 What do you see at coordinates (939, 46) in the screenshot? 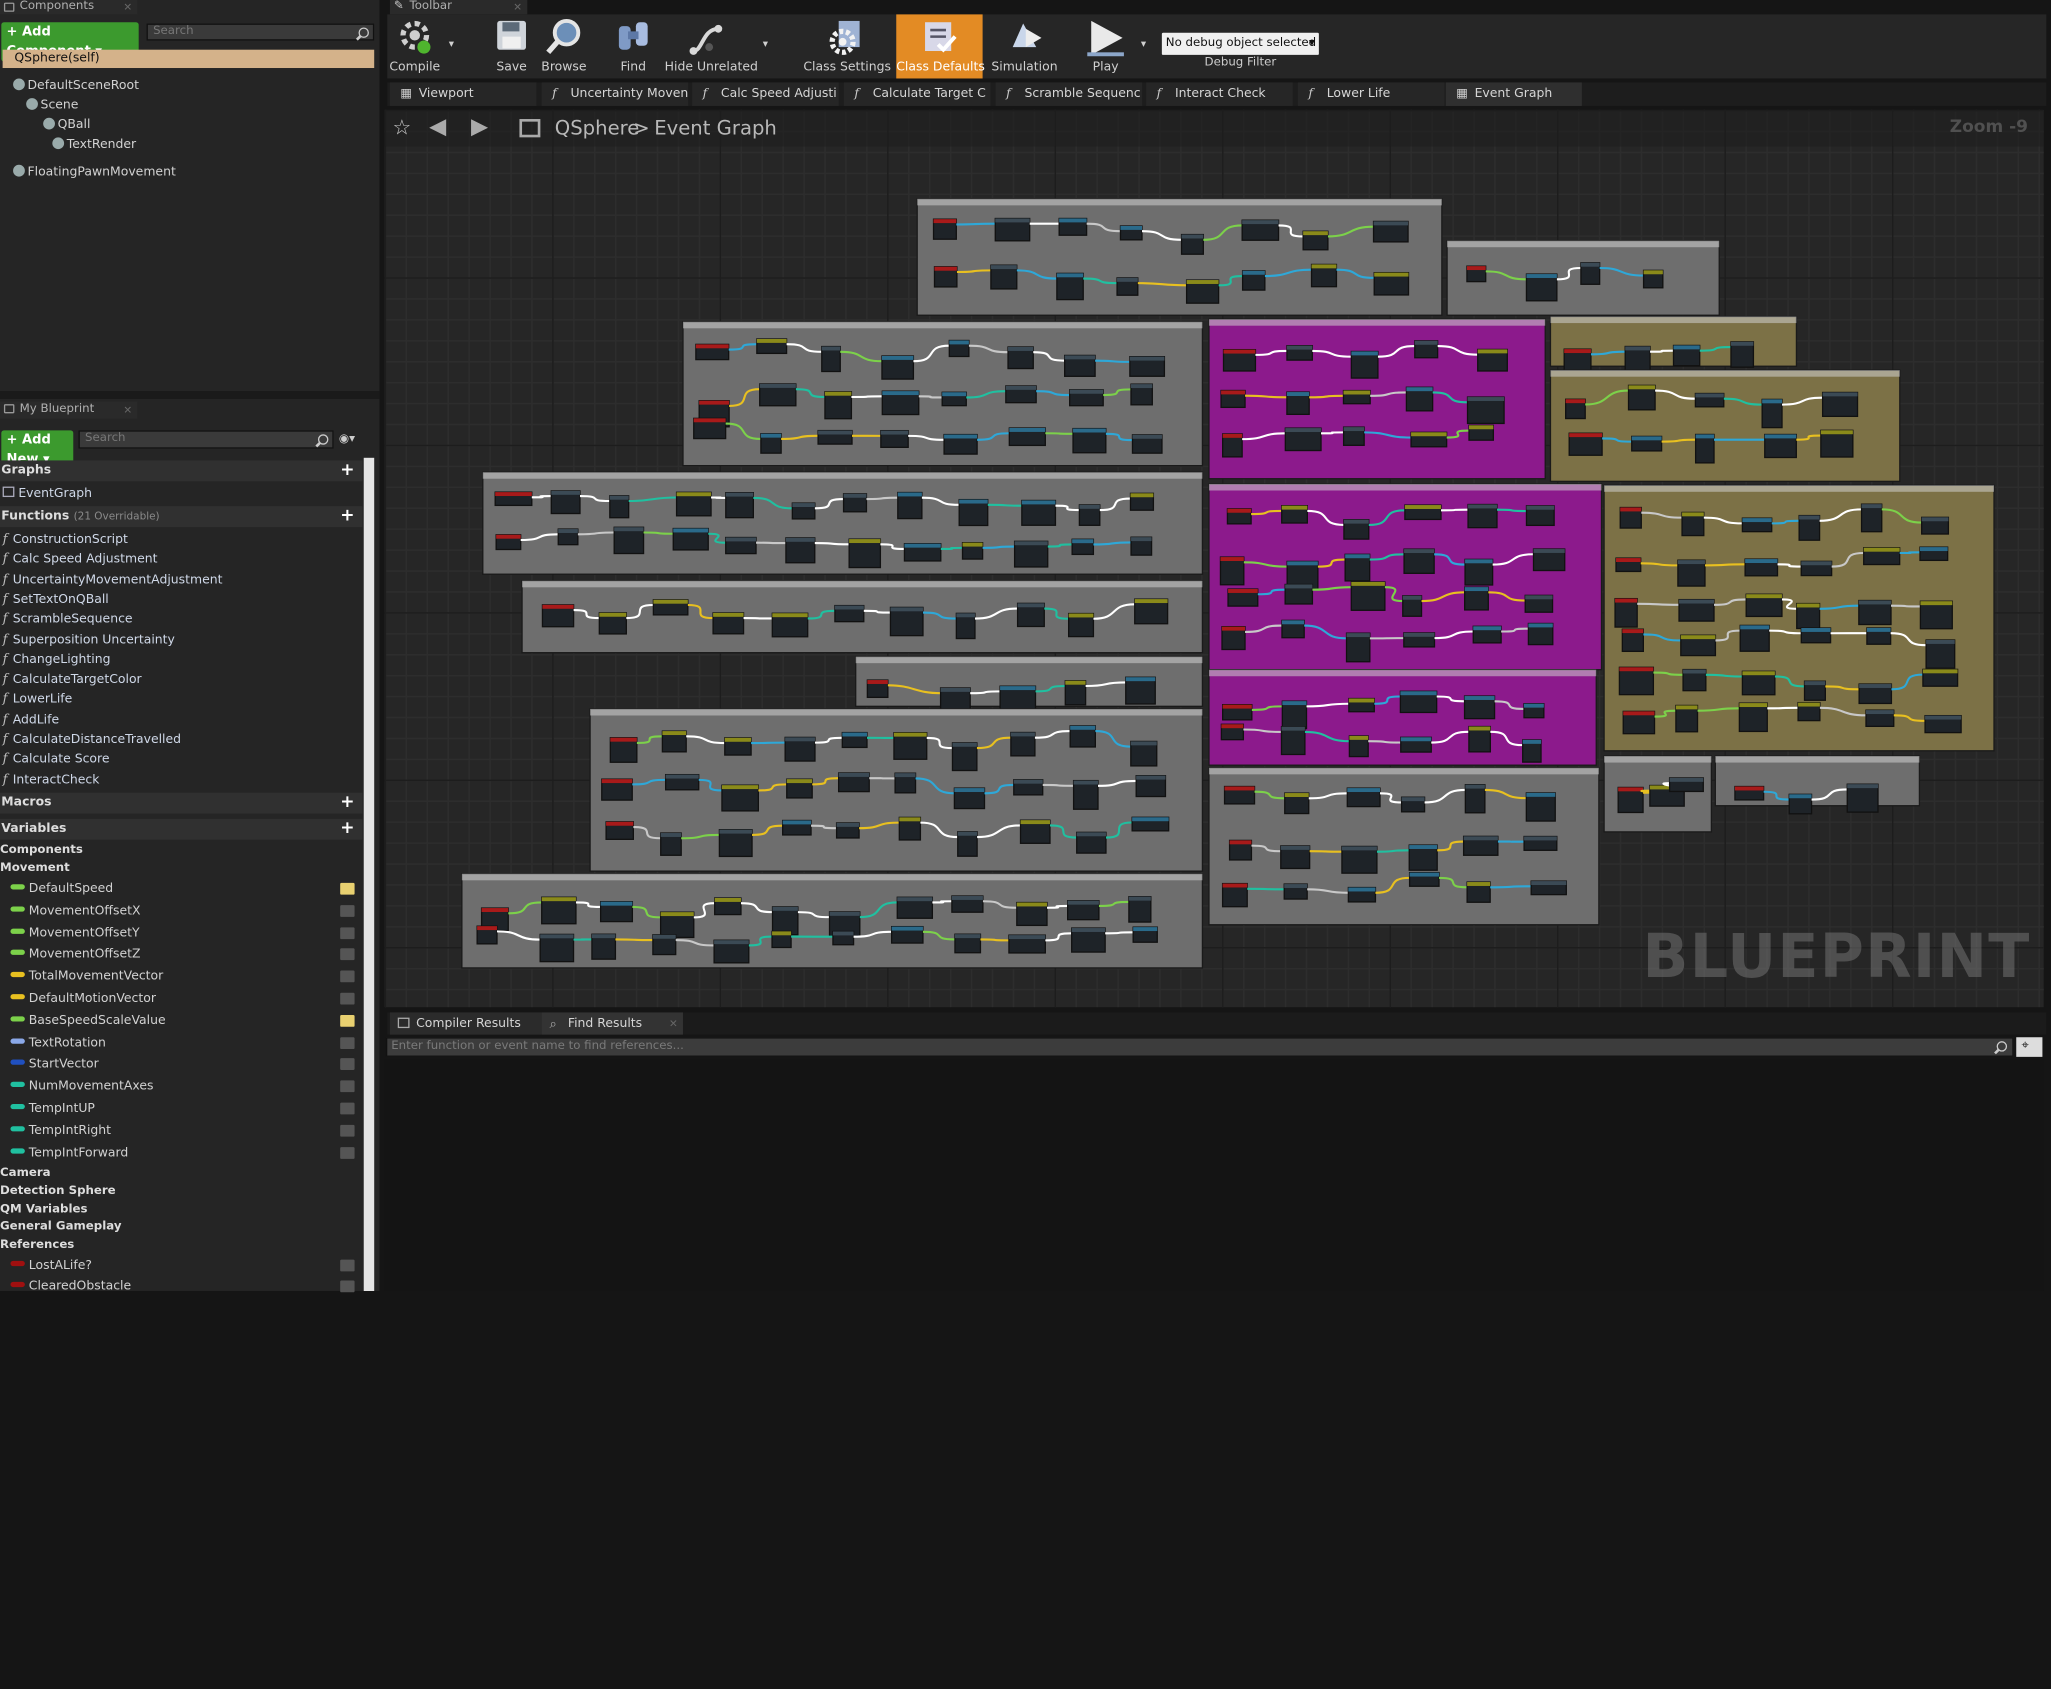
I see `class-defaults-button: Class Defaults` at bounding box center [939, 46].